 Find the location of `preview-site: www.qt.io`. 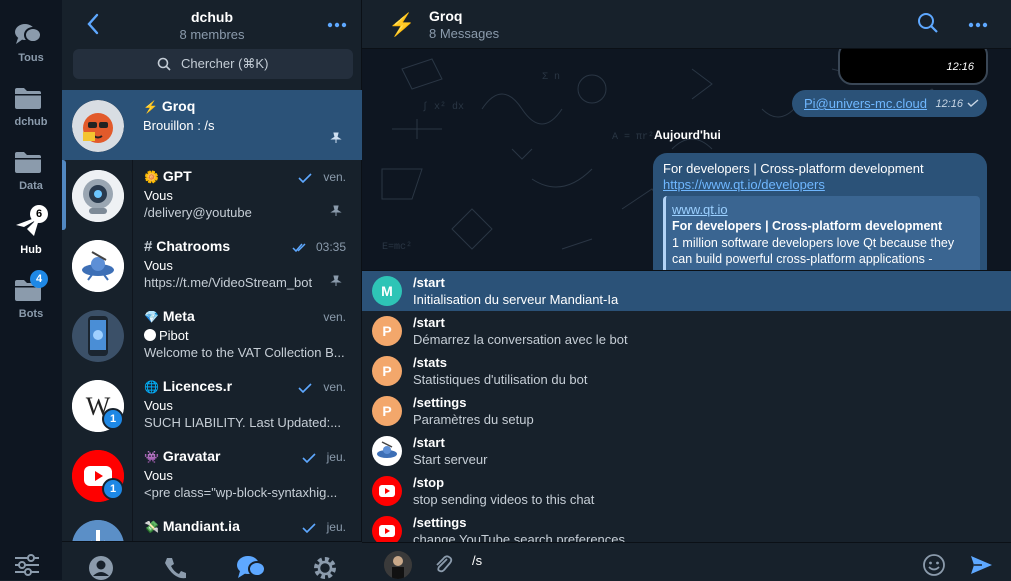

preview-site: www.qt.io is located at coordinates (700, 209).